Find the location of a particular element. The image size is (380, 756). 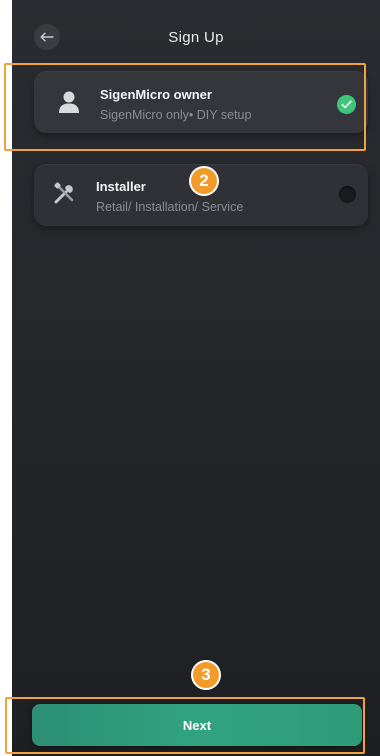

check-icon is located at coordinates (346, 104).